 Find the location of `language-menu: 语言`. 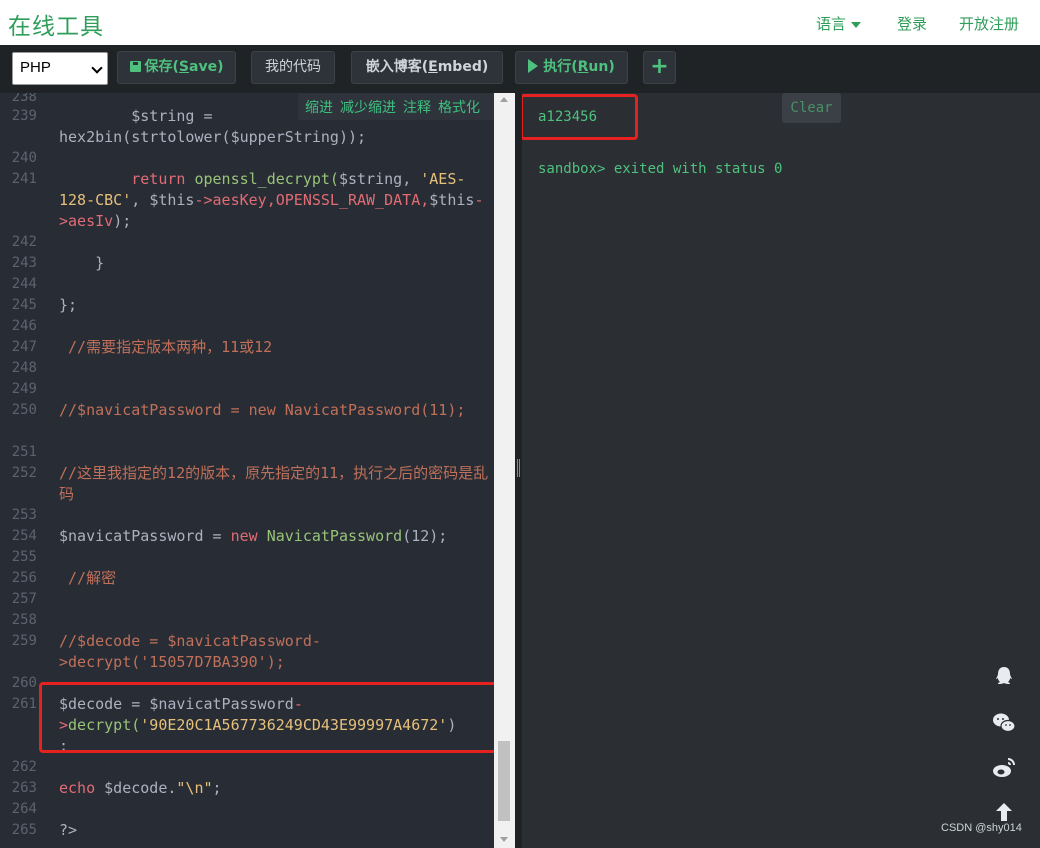

language-menu: 语言 is located at coordinates (839, 23).